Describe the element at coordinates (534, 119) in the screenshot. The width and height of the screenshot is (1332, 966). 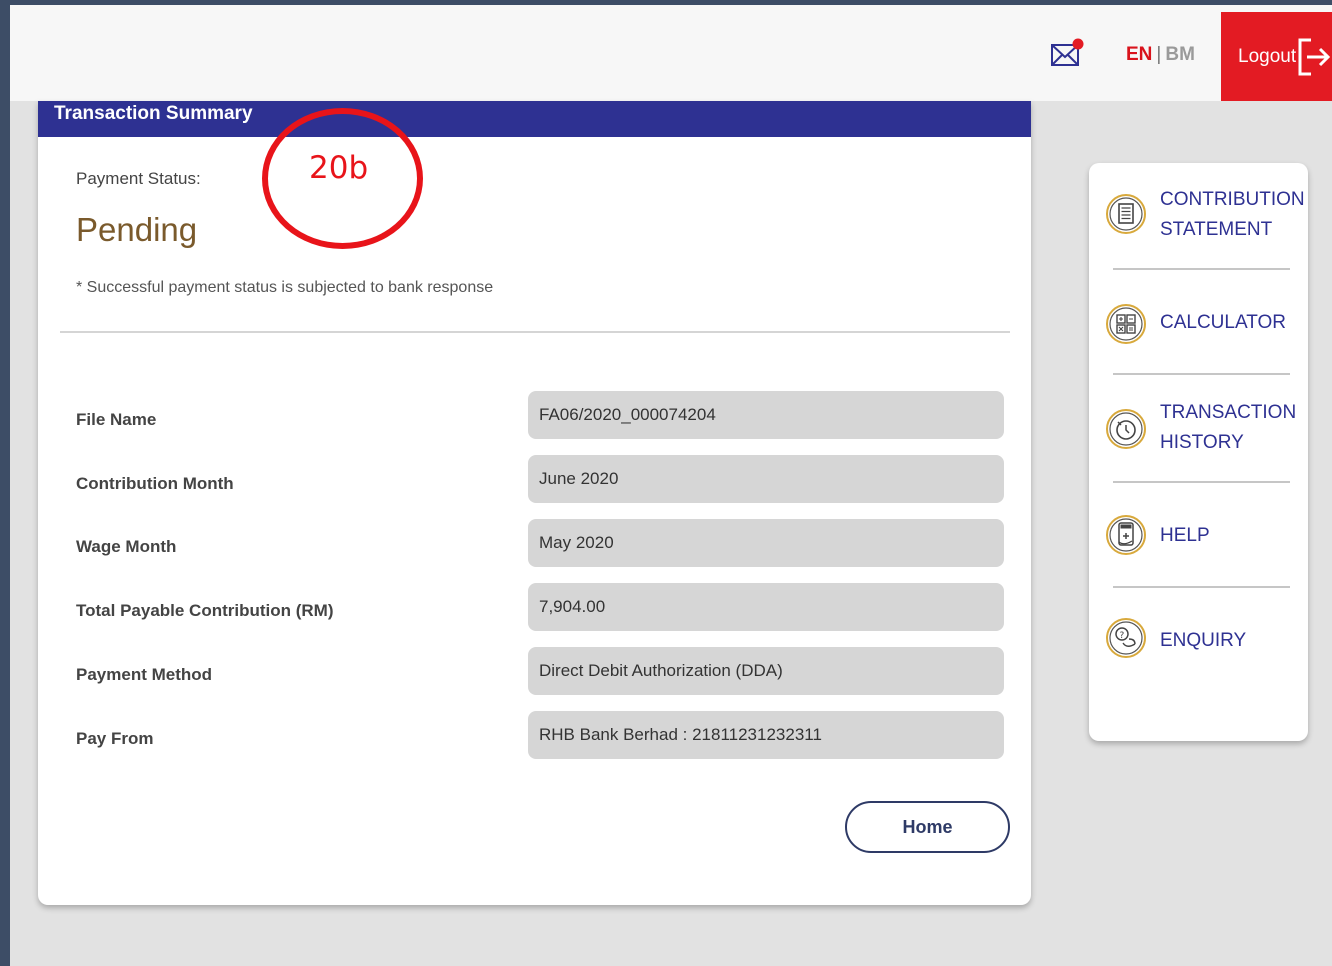
I see `card-title: Transaction Summary` at that location.